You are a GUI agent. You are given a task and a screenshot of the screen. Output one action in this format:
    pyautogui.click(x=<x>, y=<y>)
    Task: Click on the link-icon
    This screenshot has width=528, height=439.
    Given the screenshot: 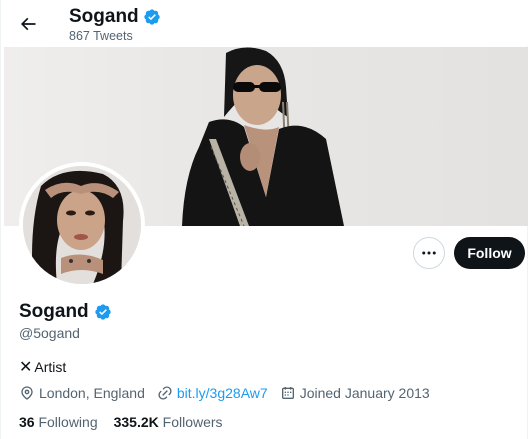 What is the action you would take?
    pyautogui.click(x=165, y=393)
    